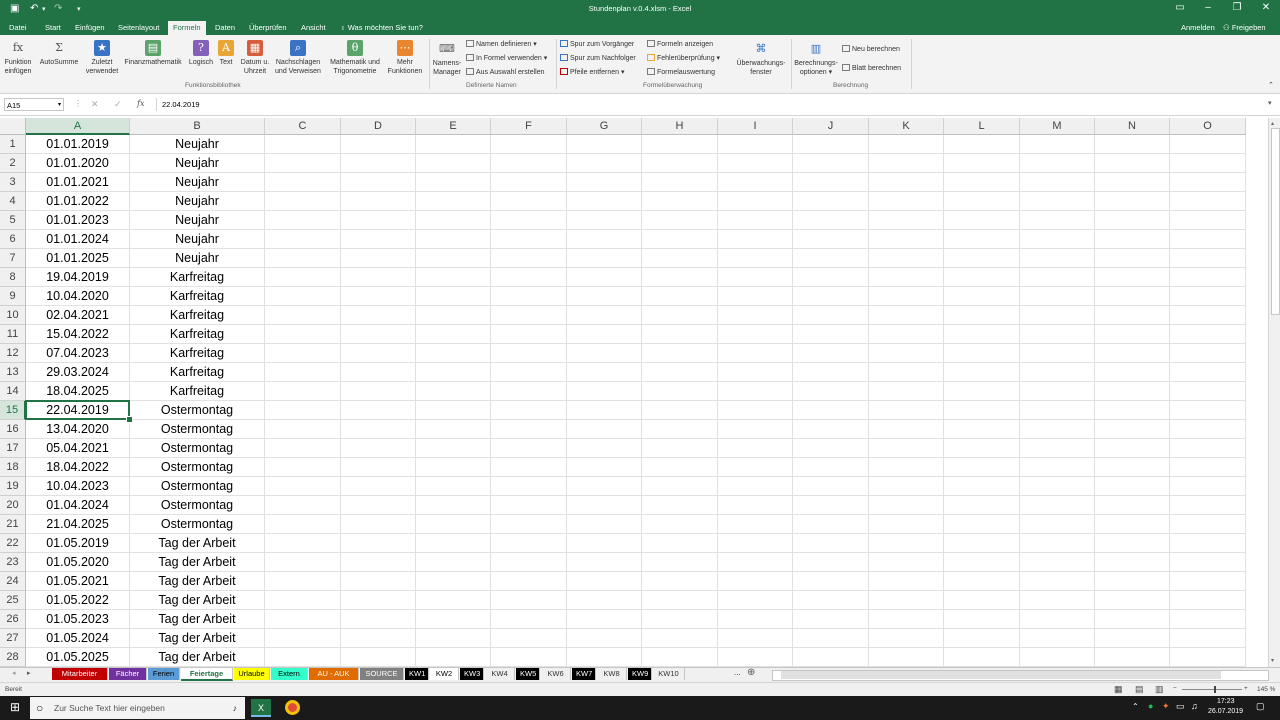 Image resolution: width=1280 pixels, height=720 pixels. Describe the element at coordinates (118, 104) in the screenshot. I see `enter-icon: ✓` at that location.